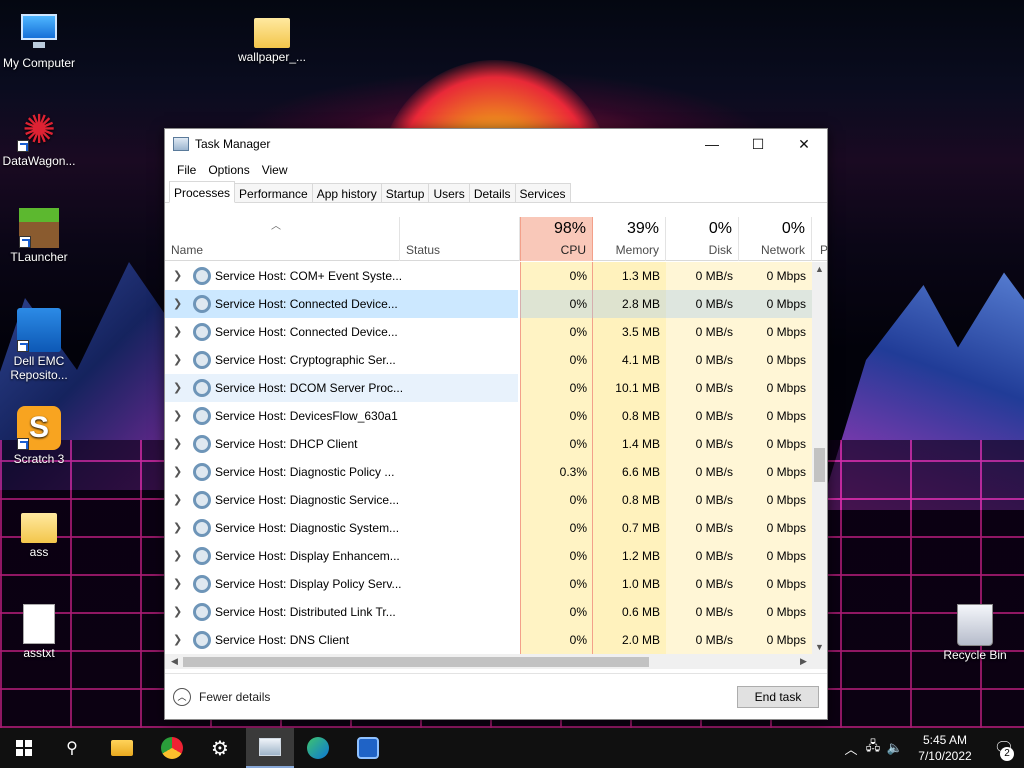 This screenshot has width=1024, height=768. Describe the element at coordinates (542, 192) in the screenshot. I see `tab-services: Services` at that location.